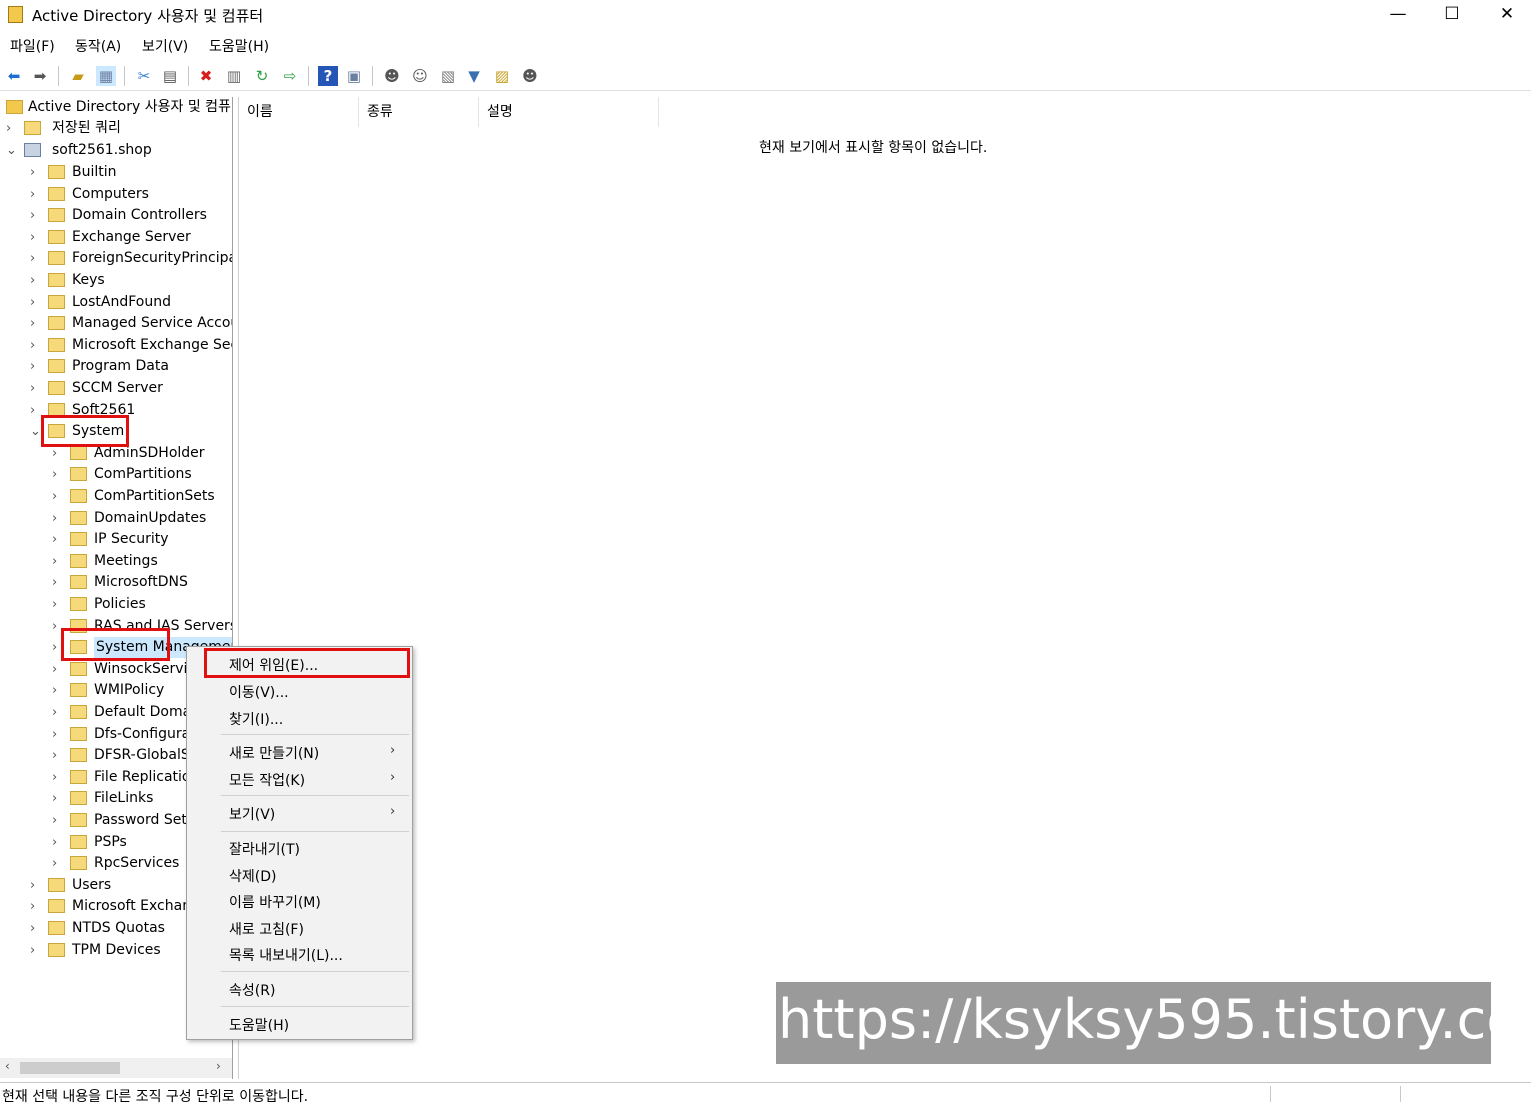 This screenshot has height=1106, width=1531. Describe the element at coordinates (252, 814) in the screenshot. I see `context-menu-item: 보기(V)` at that location.